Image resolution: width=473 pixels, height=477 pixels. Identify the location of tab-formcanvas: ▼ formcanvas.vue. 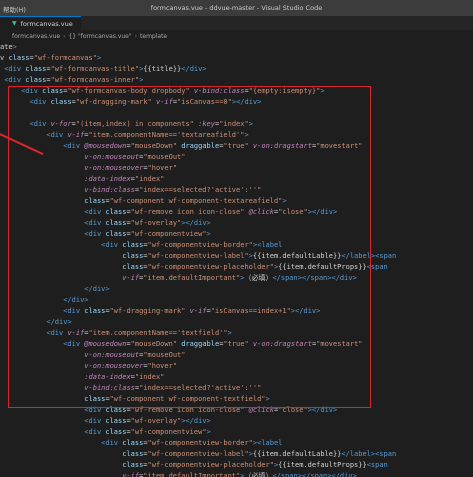
(40, 23).